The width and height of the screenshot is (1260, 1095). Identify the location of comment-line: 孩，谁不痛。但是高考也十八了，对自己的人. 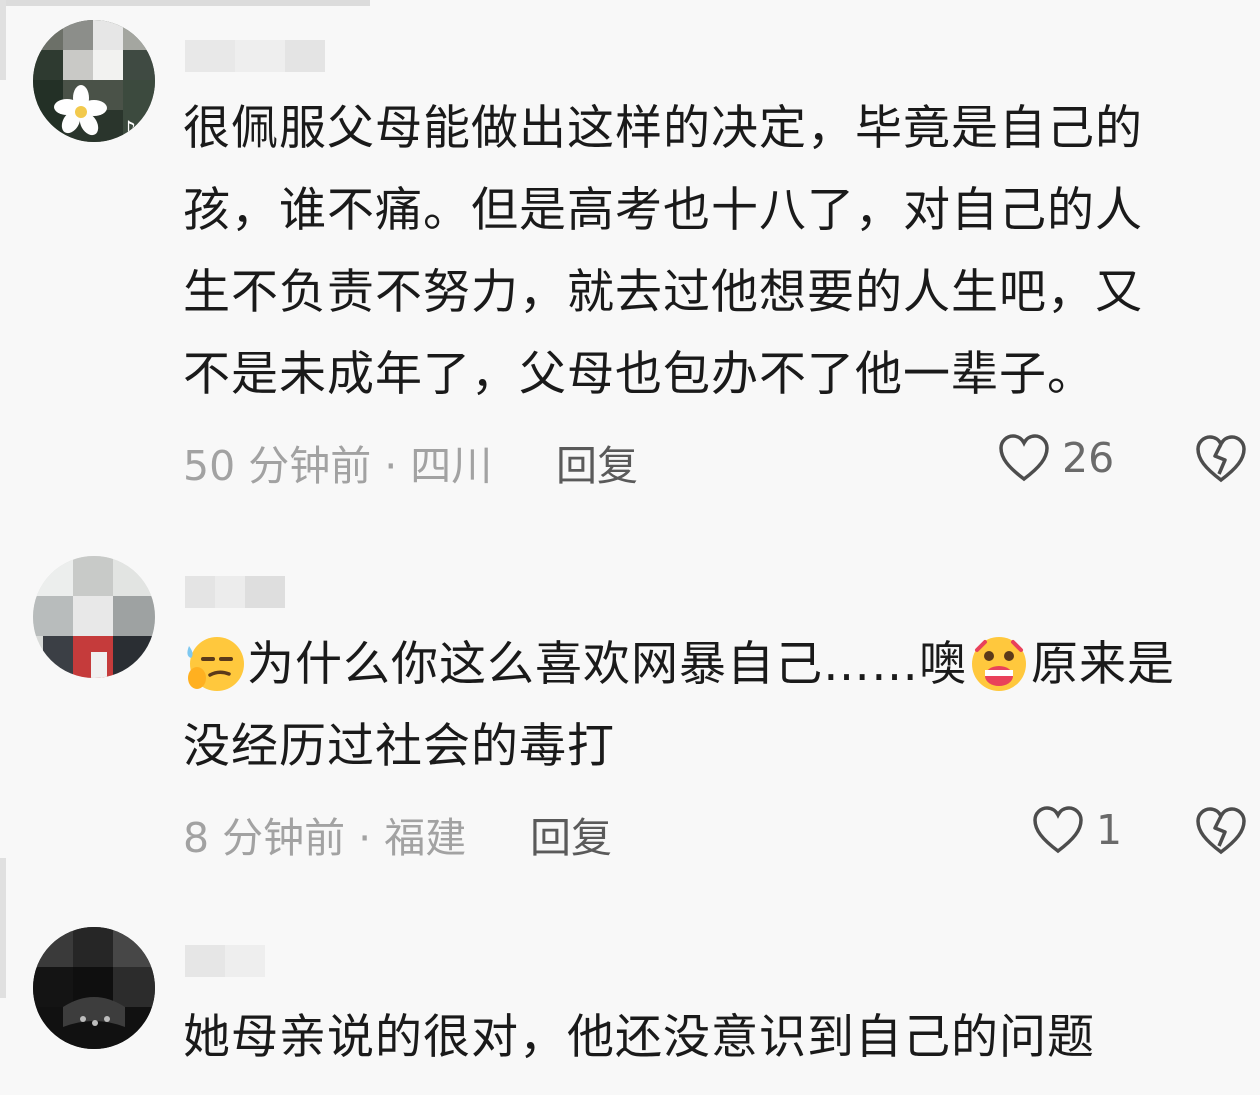
(663, 210).